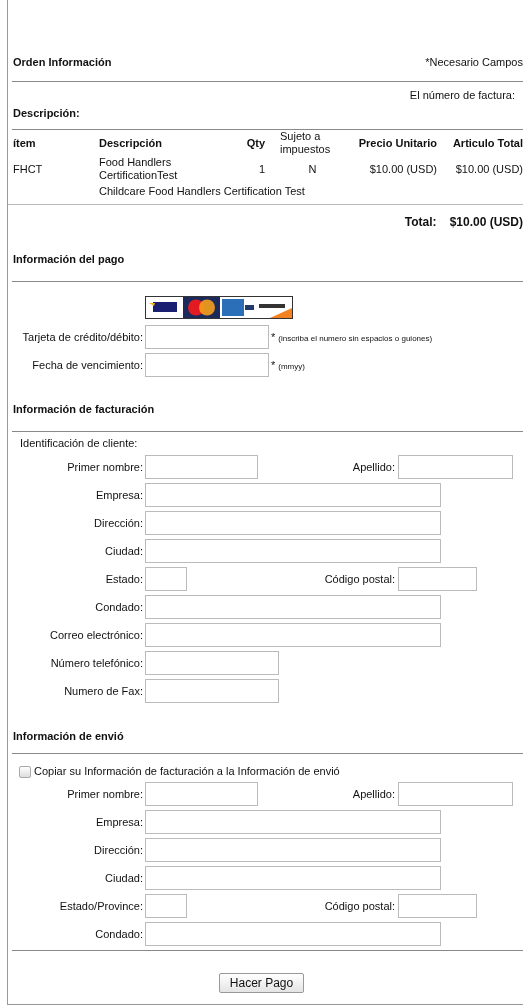 The height and width of the screenshot is (1008, 523). What do you see at coordinates (87, 365) in the screenshot?
I see `field-label: Fecha de vencimiento:` at bounding box center [87, 365].